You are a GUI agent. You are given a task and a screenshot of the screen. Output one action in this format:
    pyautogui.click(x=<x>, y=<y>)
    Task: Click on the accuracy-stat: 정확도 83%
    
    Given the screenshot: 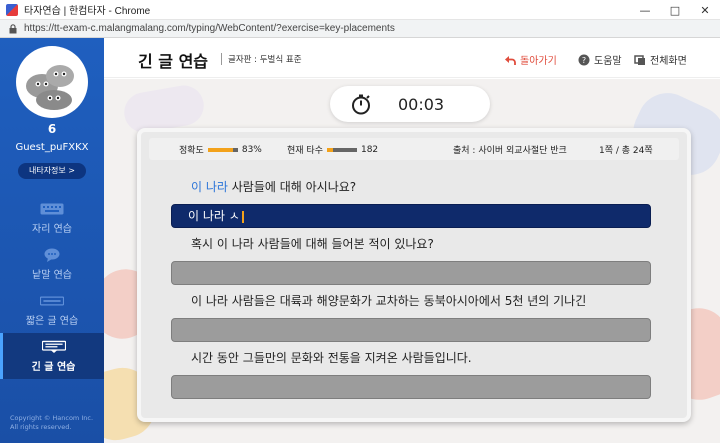 What is the action you would take?
    pyautogui.click(x=220, y=150)
    